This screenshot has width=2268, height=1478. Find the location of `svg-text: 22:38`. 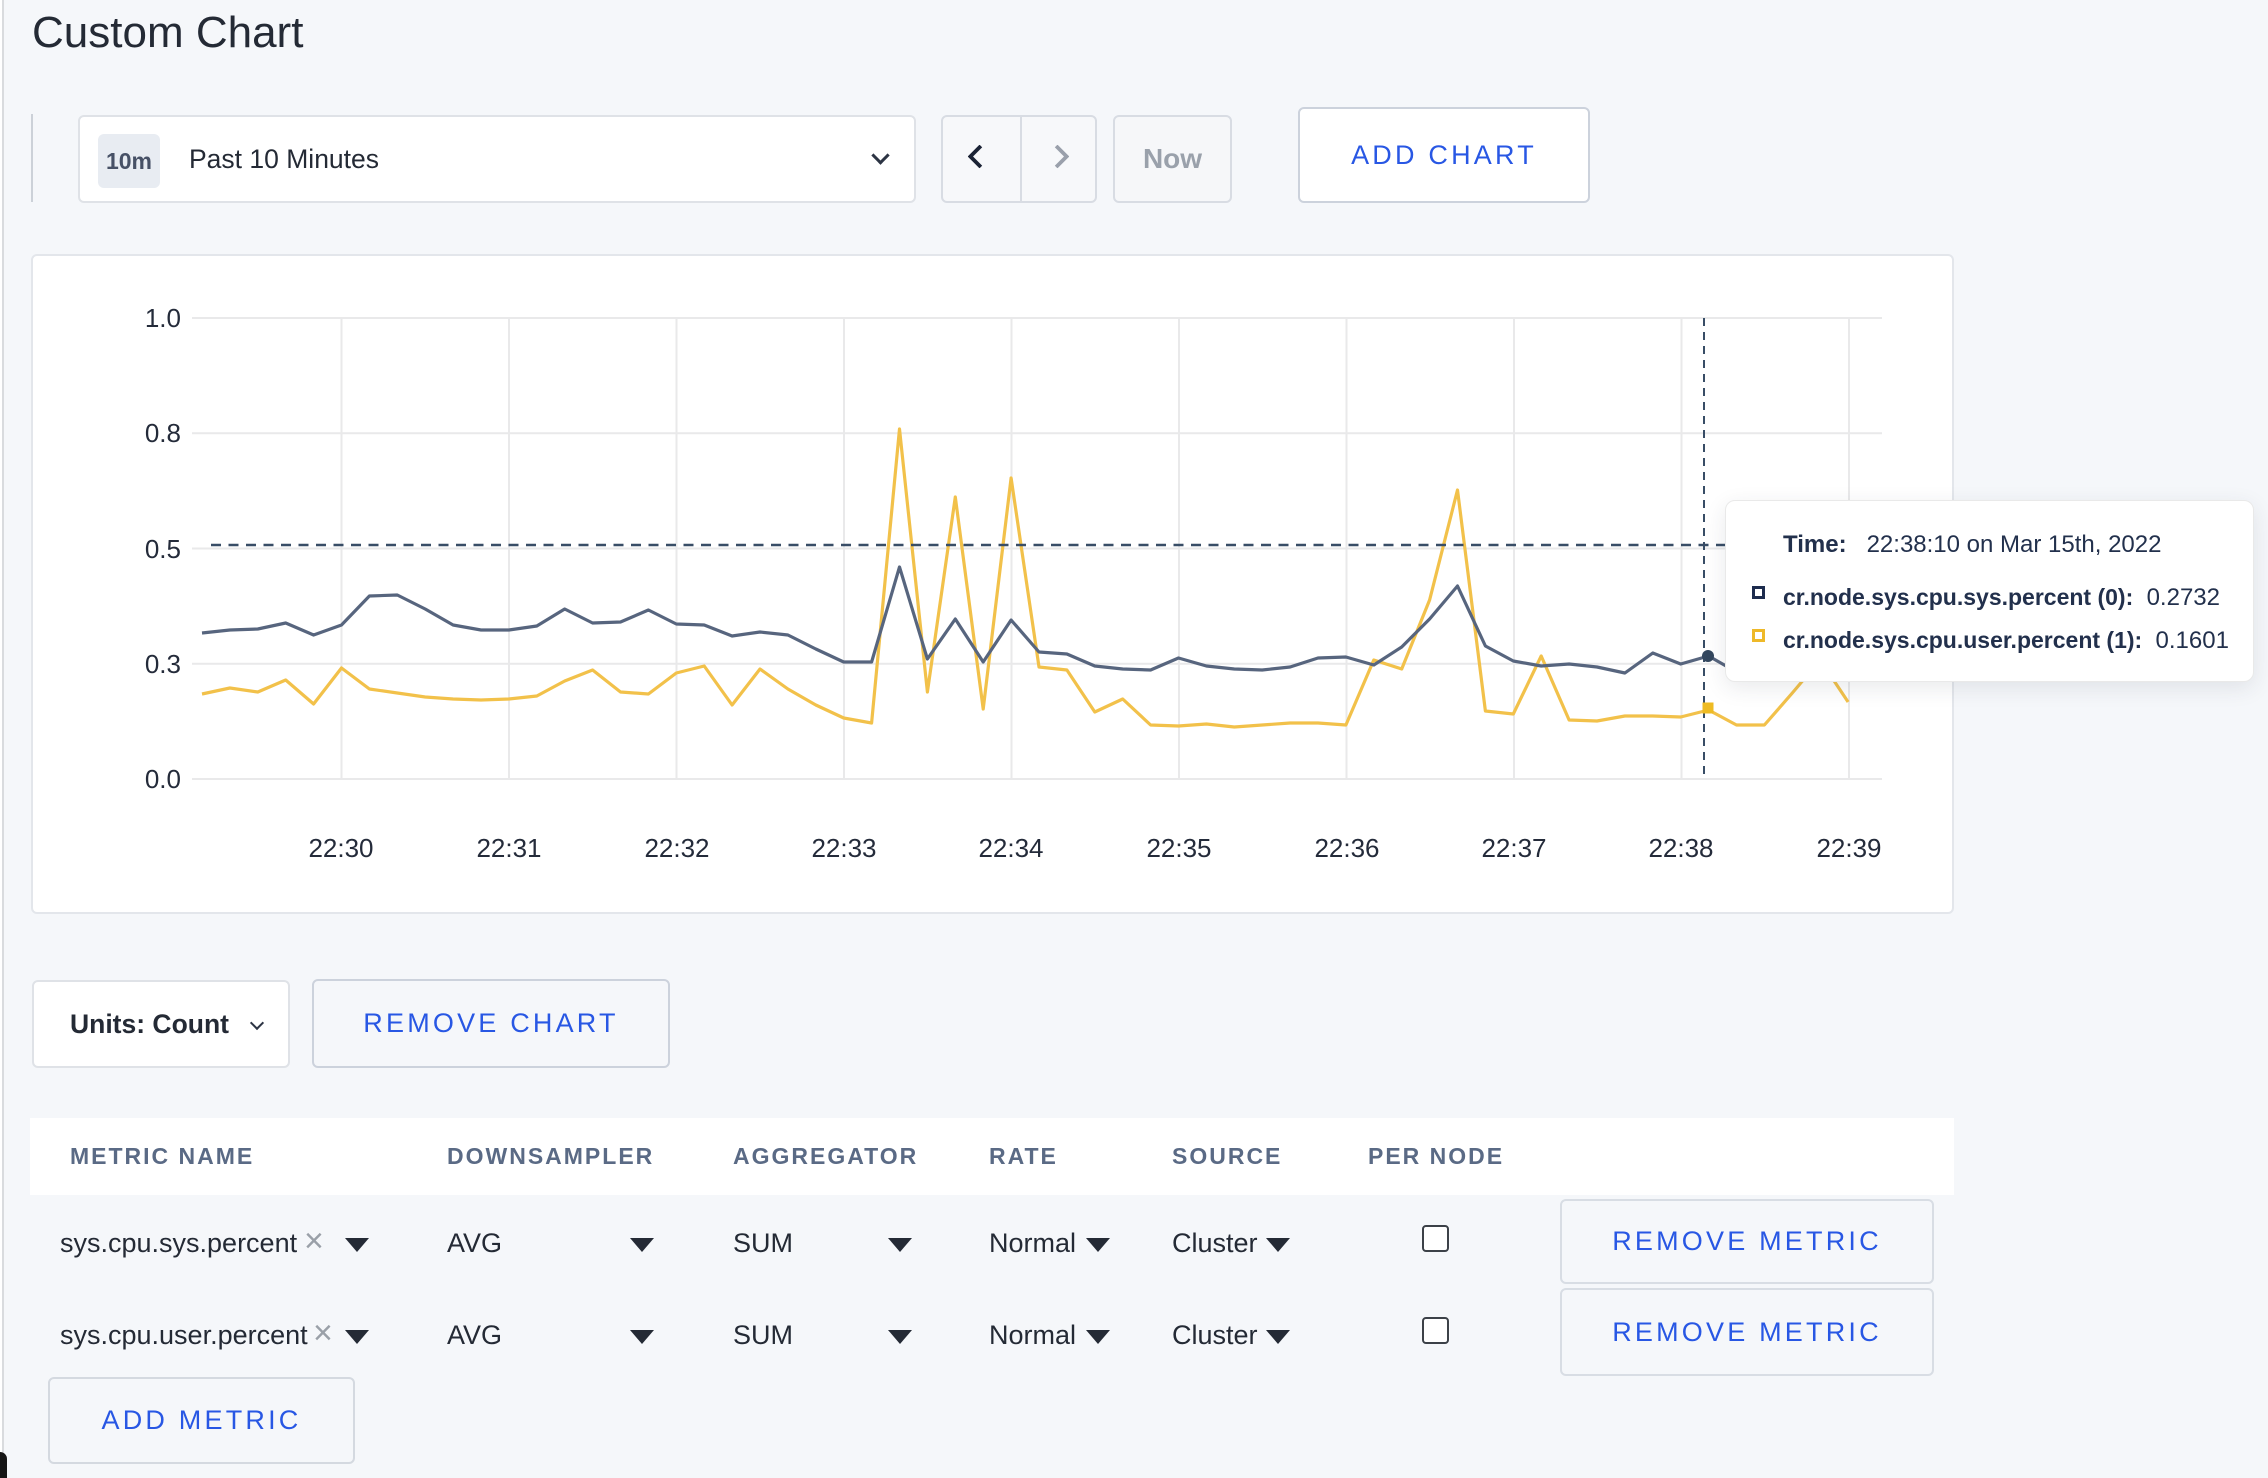

svg-text: 22:38 is located at coordinates (1680, 848).